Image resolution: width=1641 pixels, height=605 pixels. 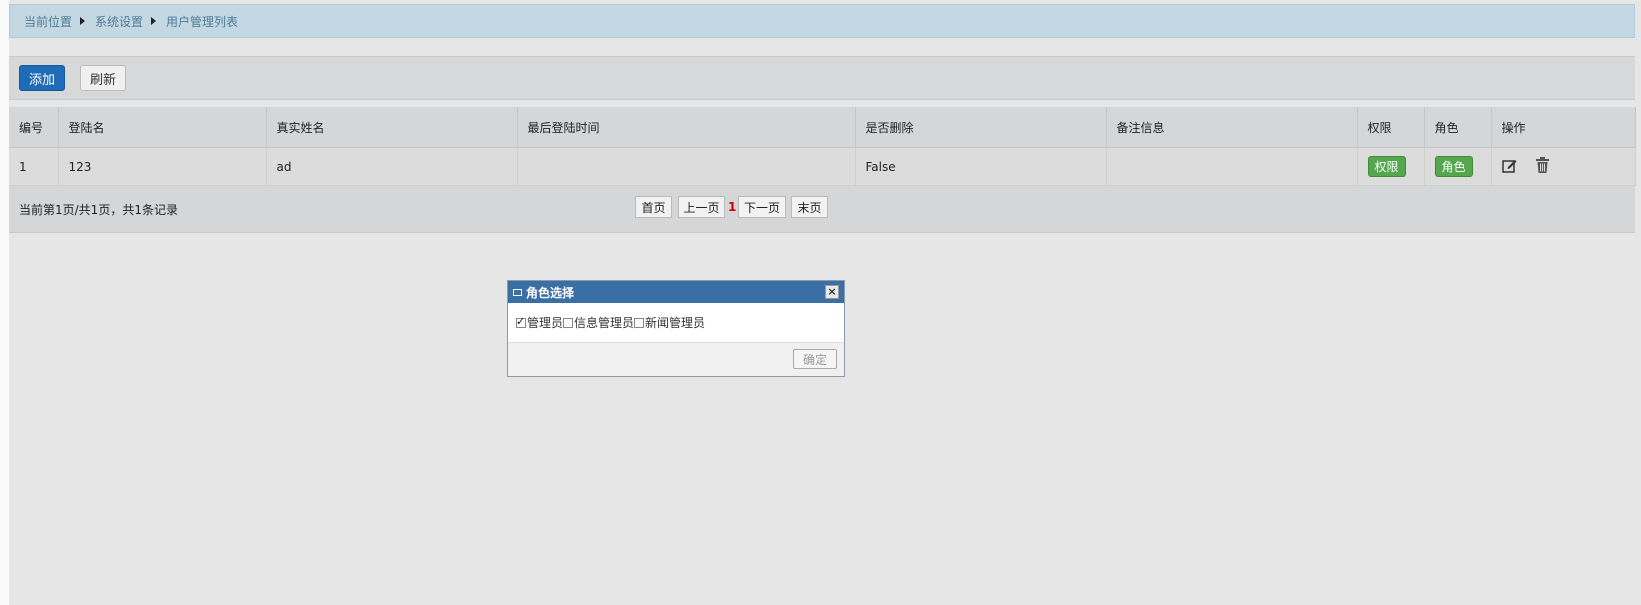 I want to click on cell-deleted: False, so click(x=981, y=166).